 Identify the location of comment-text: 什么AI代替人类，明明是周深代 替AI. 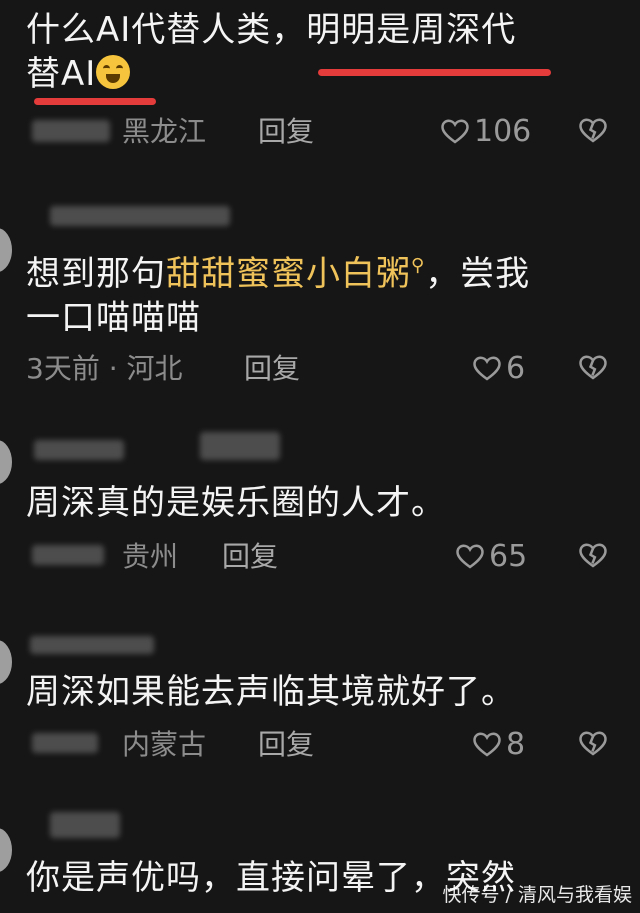
(321, 52).